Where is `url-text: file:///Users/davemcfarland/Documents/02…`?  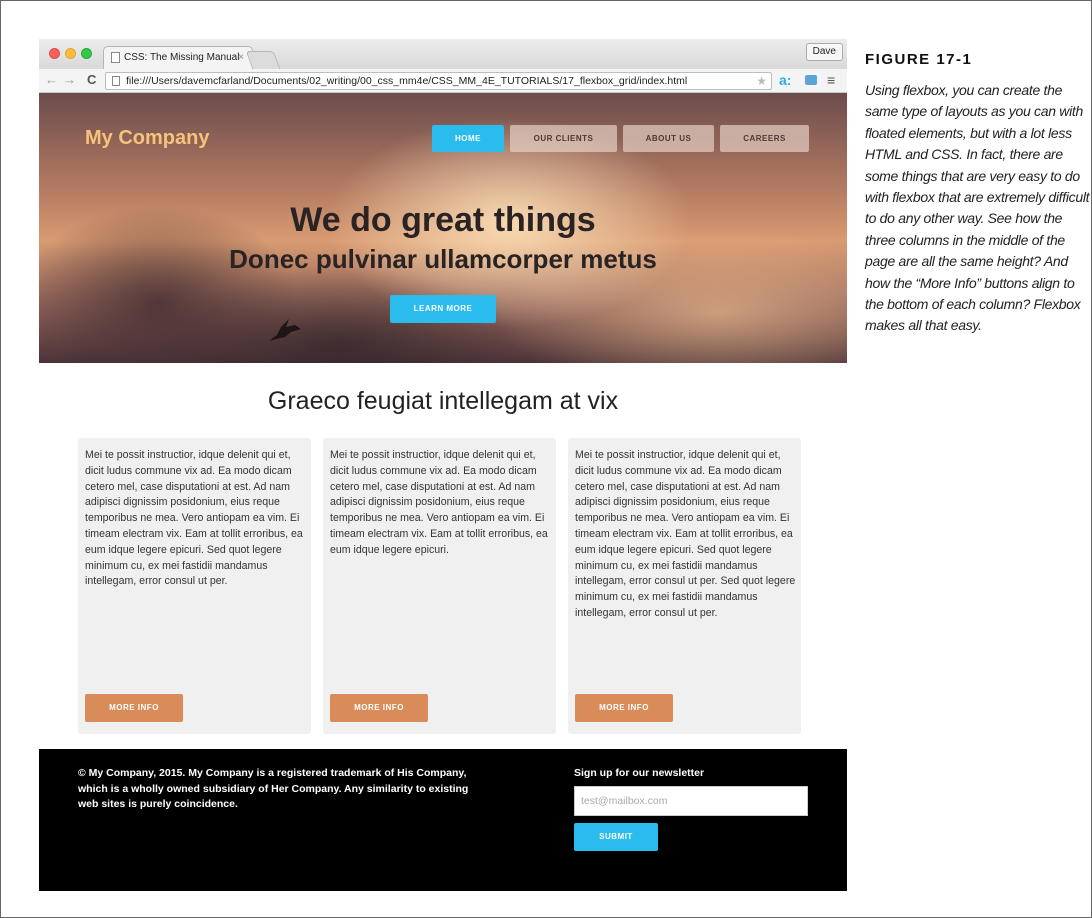
url-text: file:///Users/davemcfarland/Documents/02… is located at coordinates (407, 81).